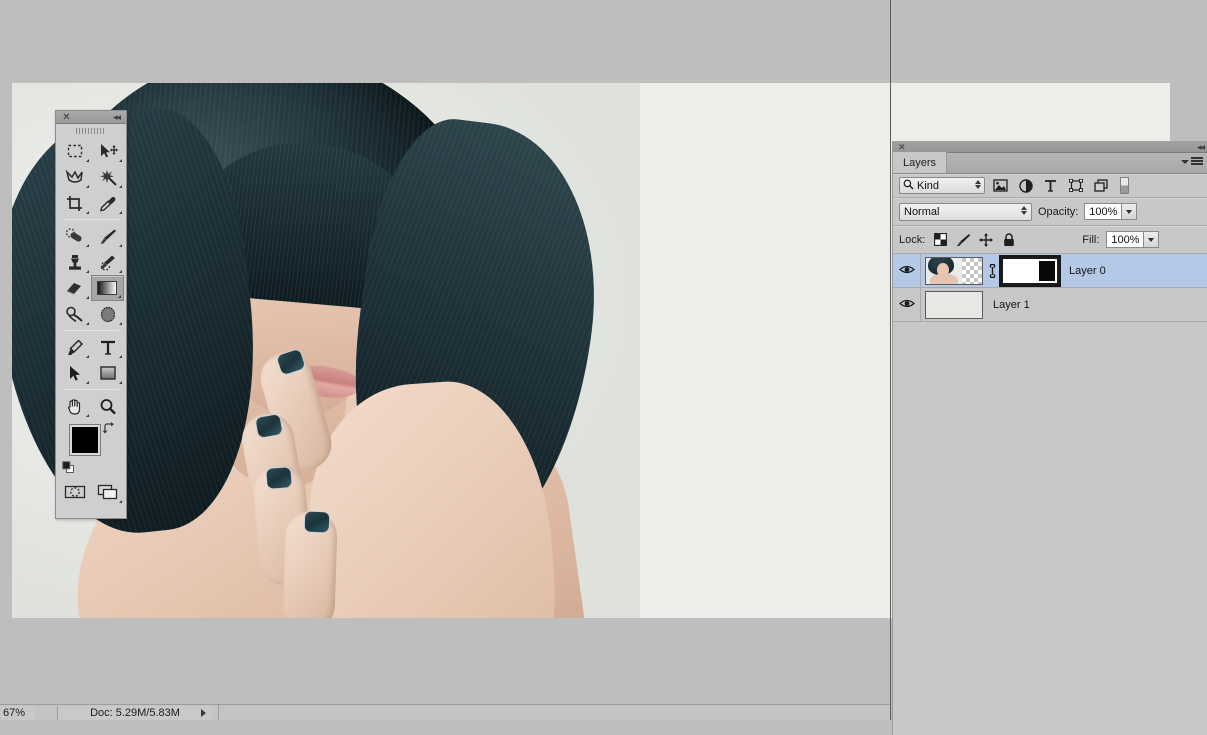 The width and height of the screenshot is (1207, 735). What do you see at coordinates (107, 236) in the screenshot?
I see `tool-brush` at bounding box center [107, 236].